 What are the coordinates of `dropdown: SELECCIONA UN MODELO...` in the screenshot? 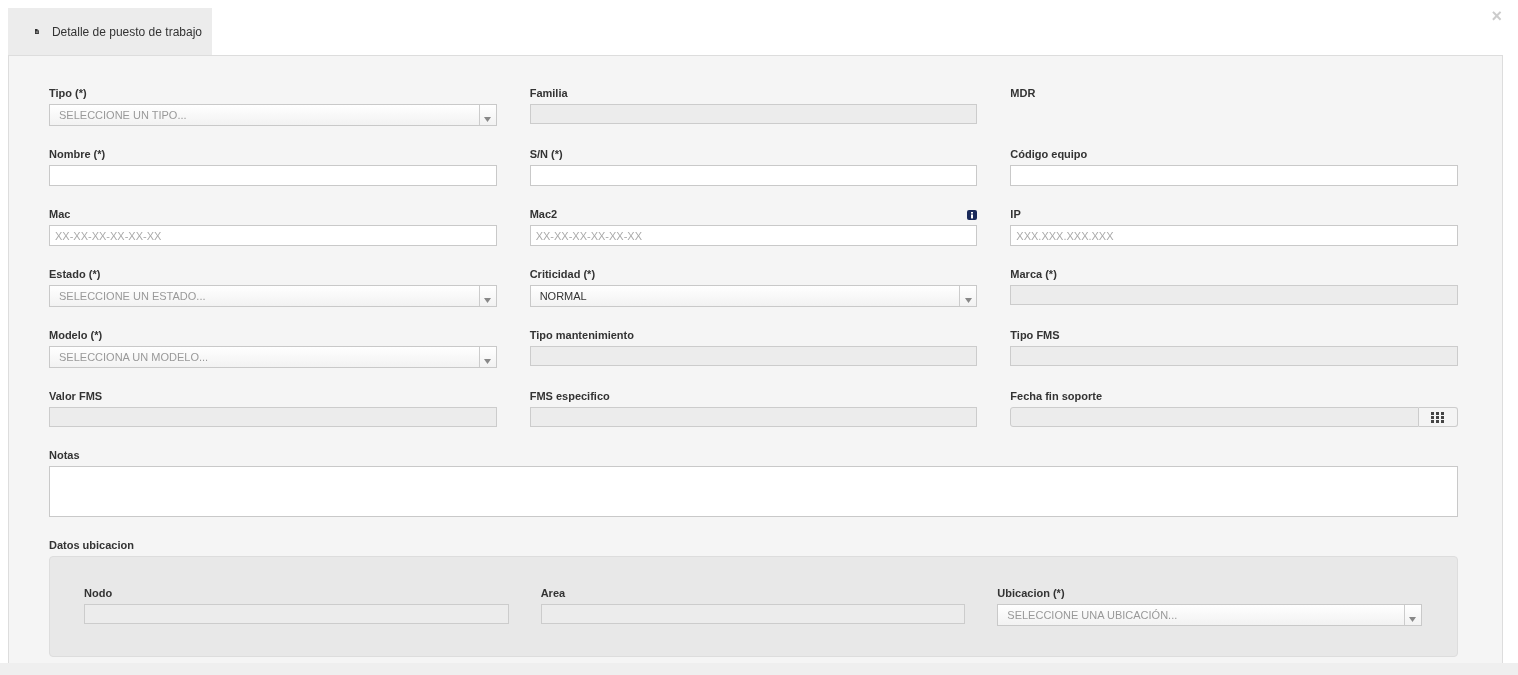 It's located at (273, 357).